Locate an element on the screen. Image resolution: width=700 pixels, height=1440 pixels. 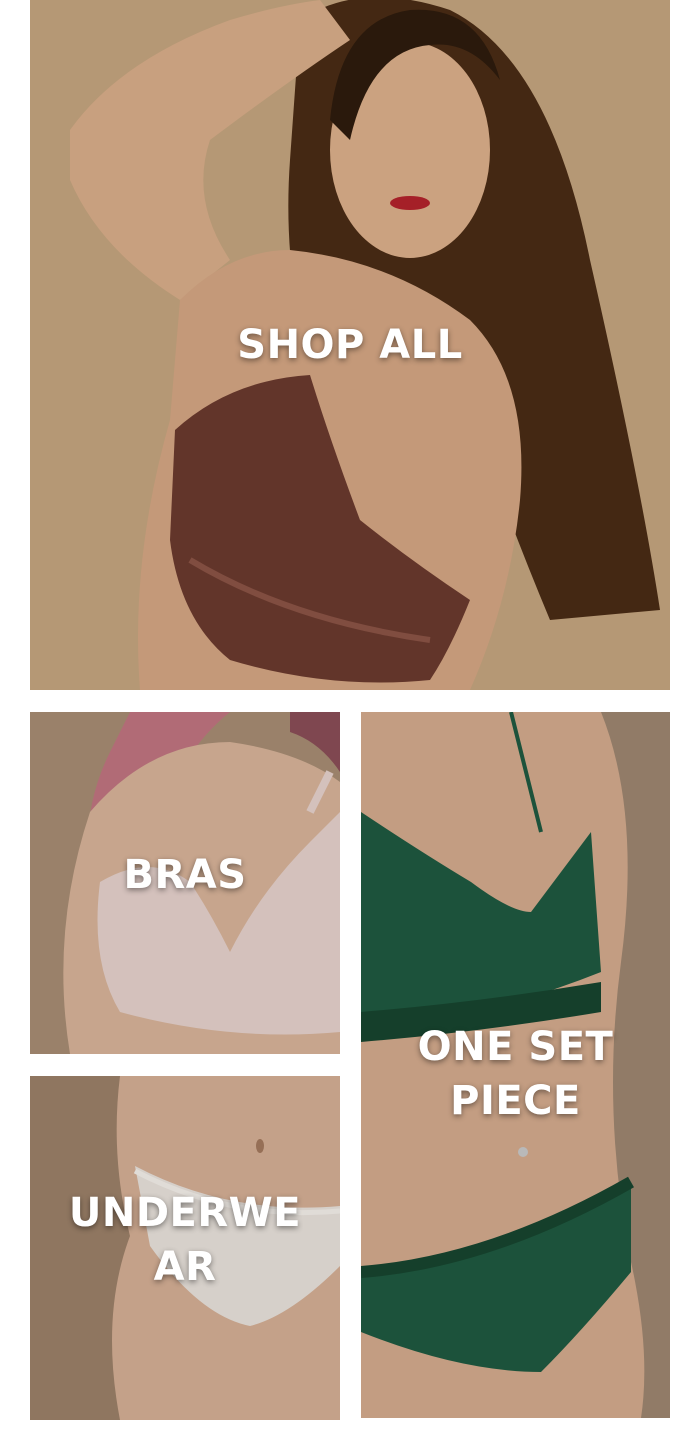
shop-all-label: SHOP ALL is located at coordinates (350, 345).